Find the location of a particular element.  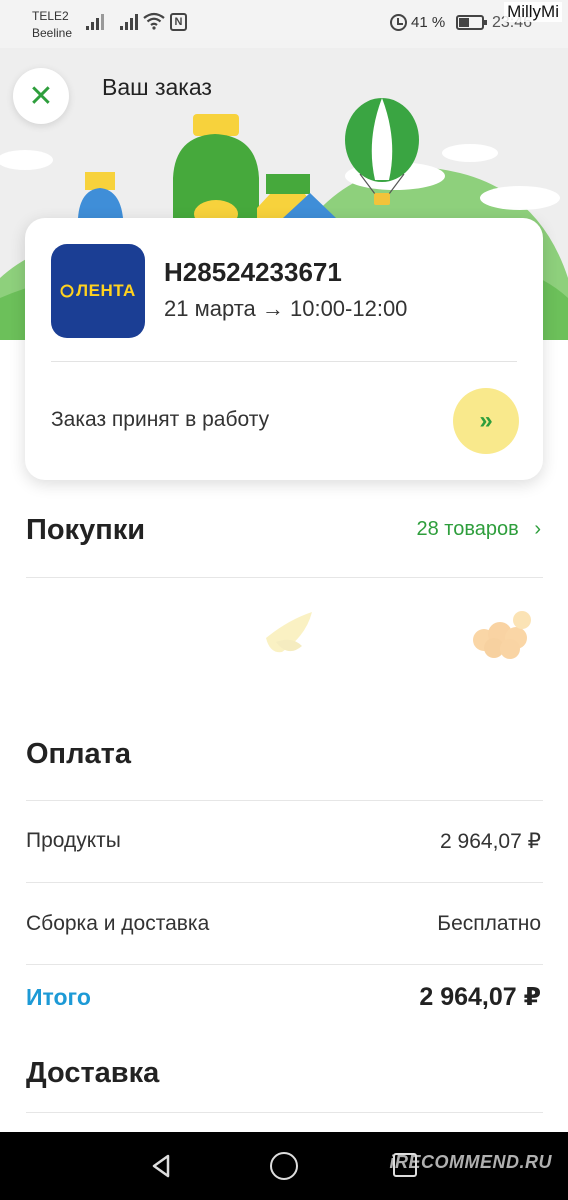

order-status: Заказ принят в работу is located at coordinates (160, 419).